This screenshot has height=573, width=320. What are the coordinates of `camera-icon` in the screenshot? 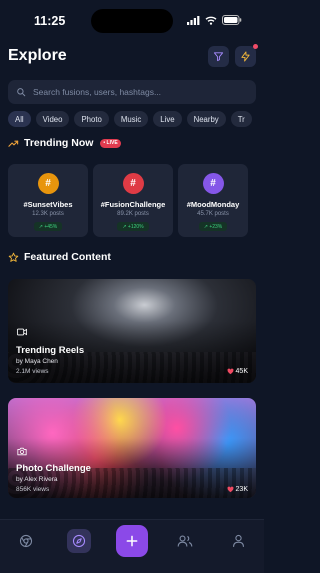 It's located at (22, 451).